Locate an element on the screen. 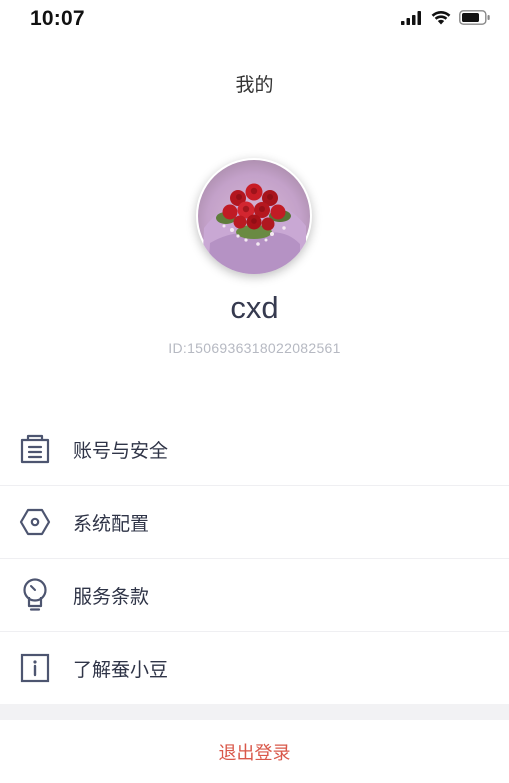 This screenshot has width=509, height=783. info-icon is located at coordinates (35, 668).